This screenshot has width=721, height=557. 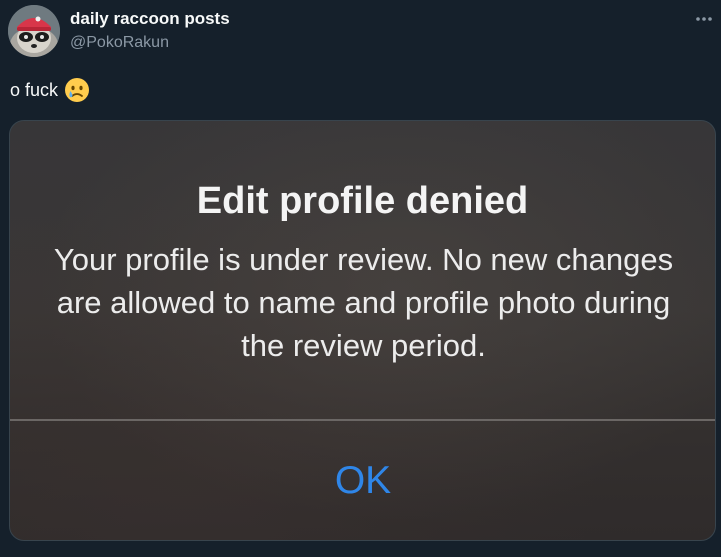 I want to click on tweet-text-content: o fuck, so click(x=34, y=89).